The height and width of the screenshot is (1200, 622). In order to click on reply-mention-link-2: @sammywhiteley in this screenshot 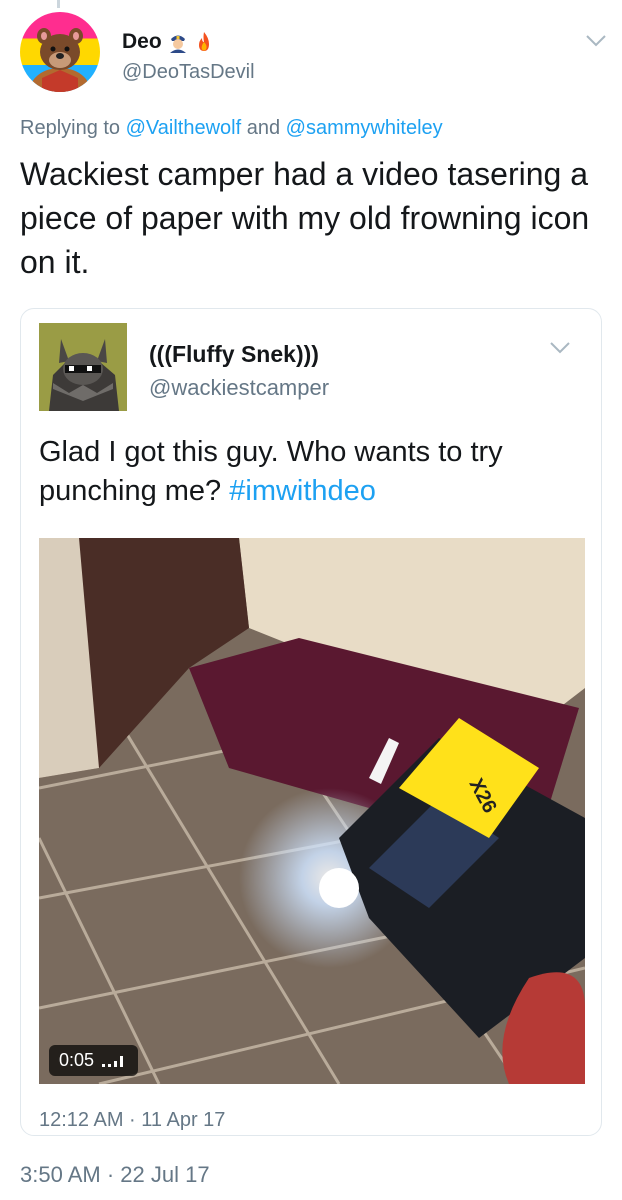, I will do `click(364, 128)`.